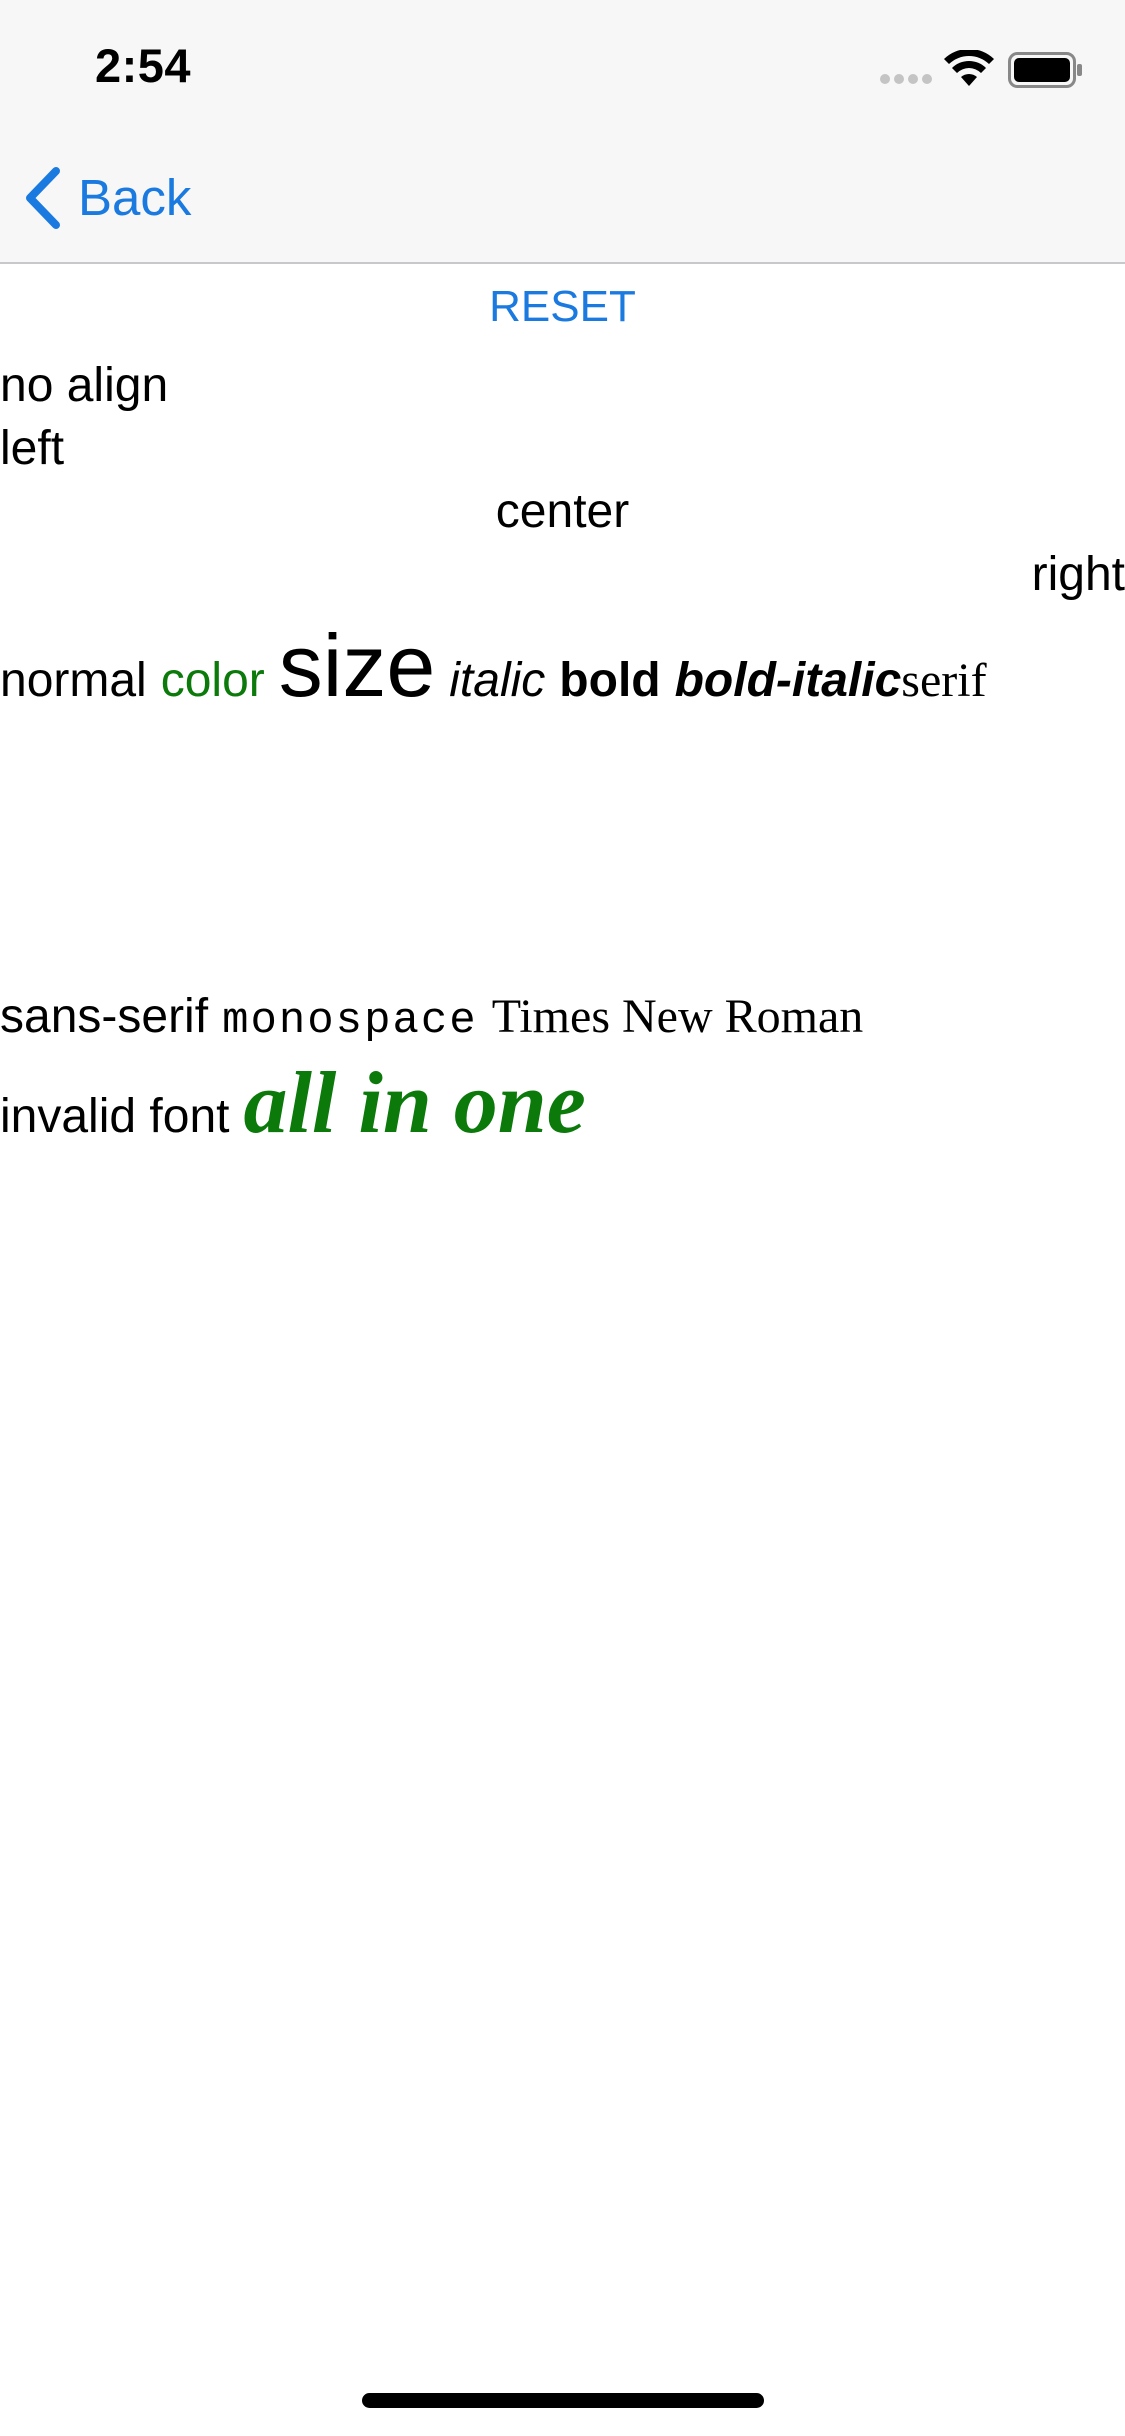 This screenshot has width=1125, height=2436. I want to click on text-left-aligned: left, so click(32, 448).